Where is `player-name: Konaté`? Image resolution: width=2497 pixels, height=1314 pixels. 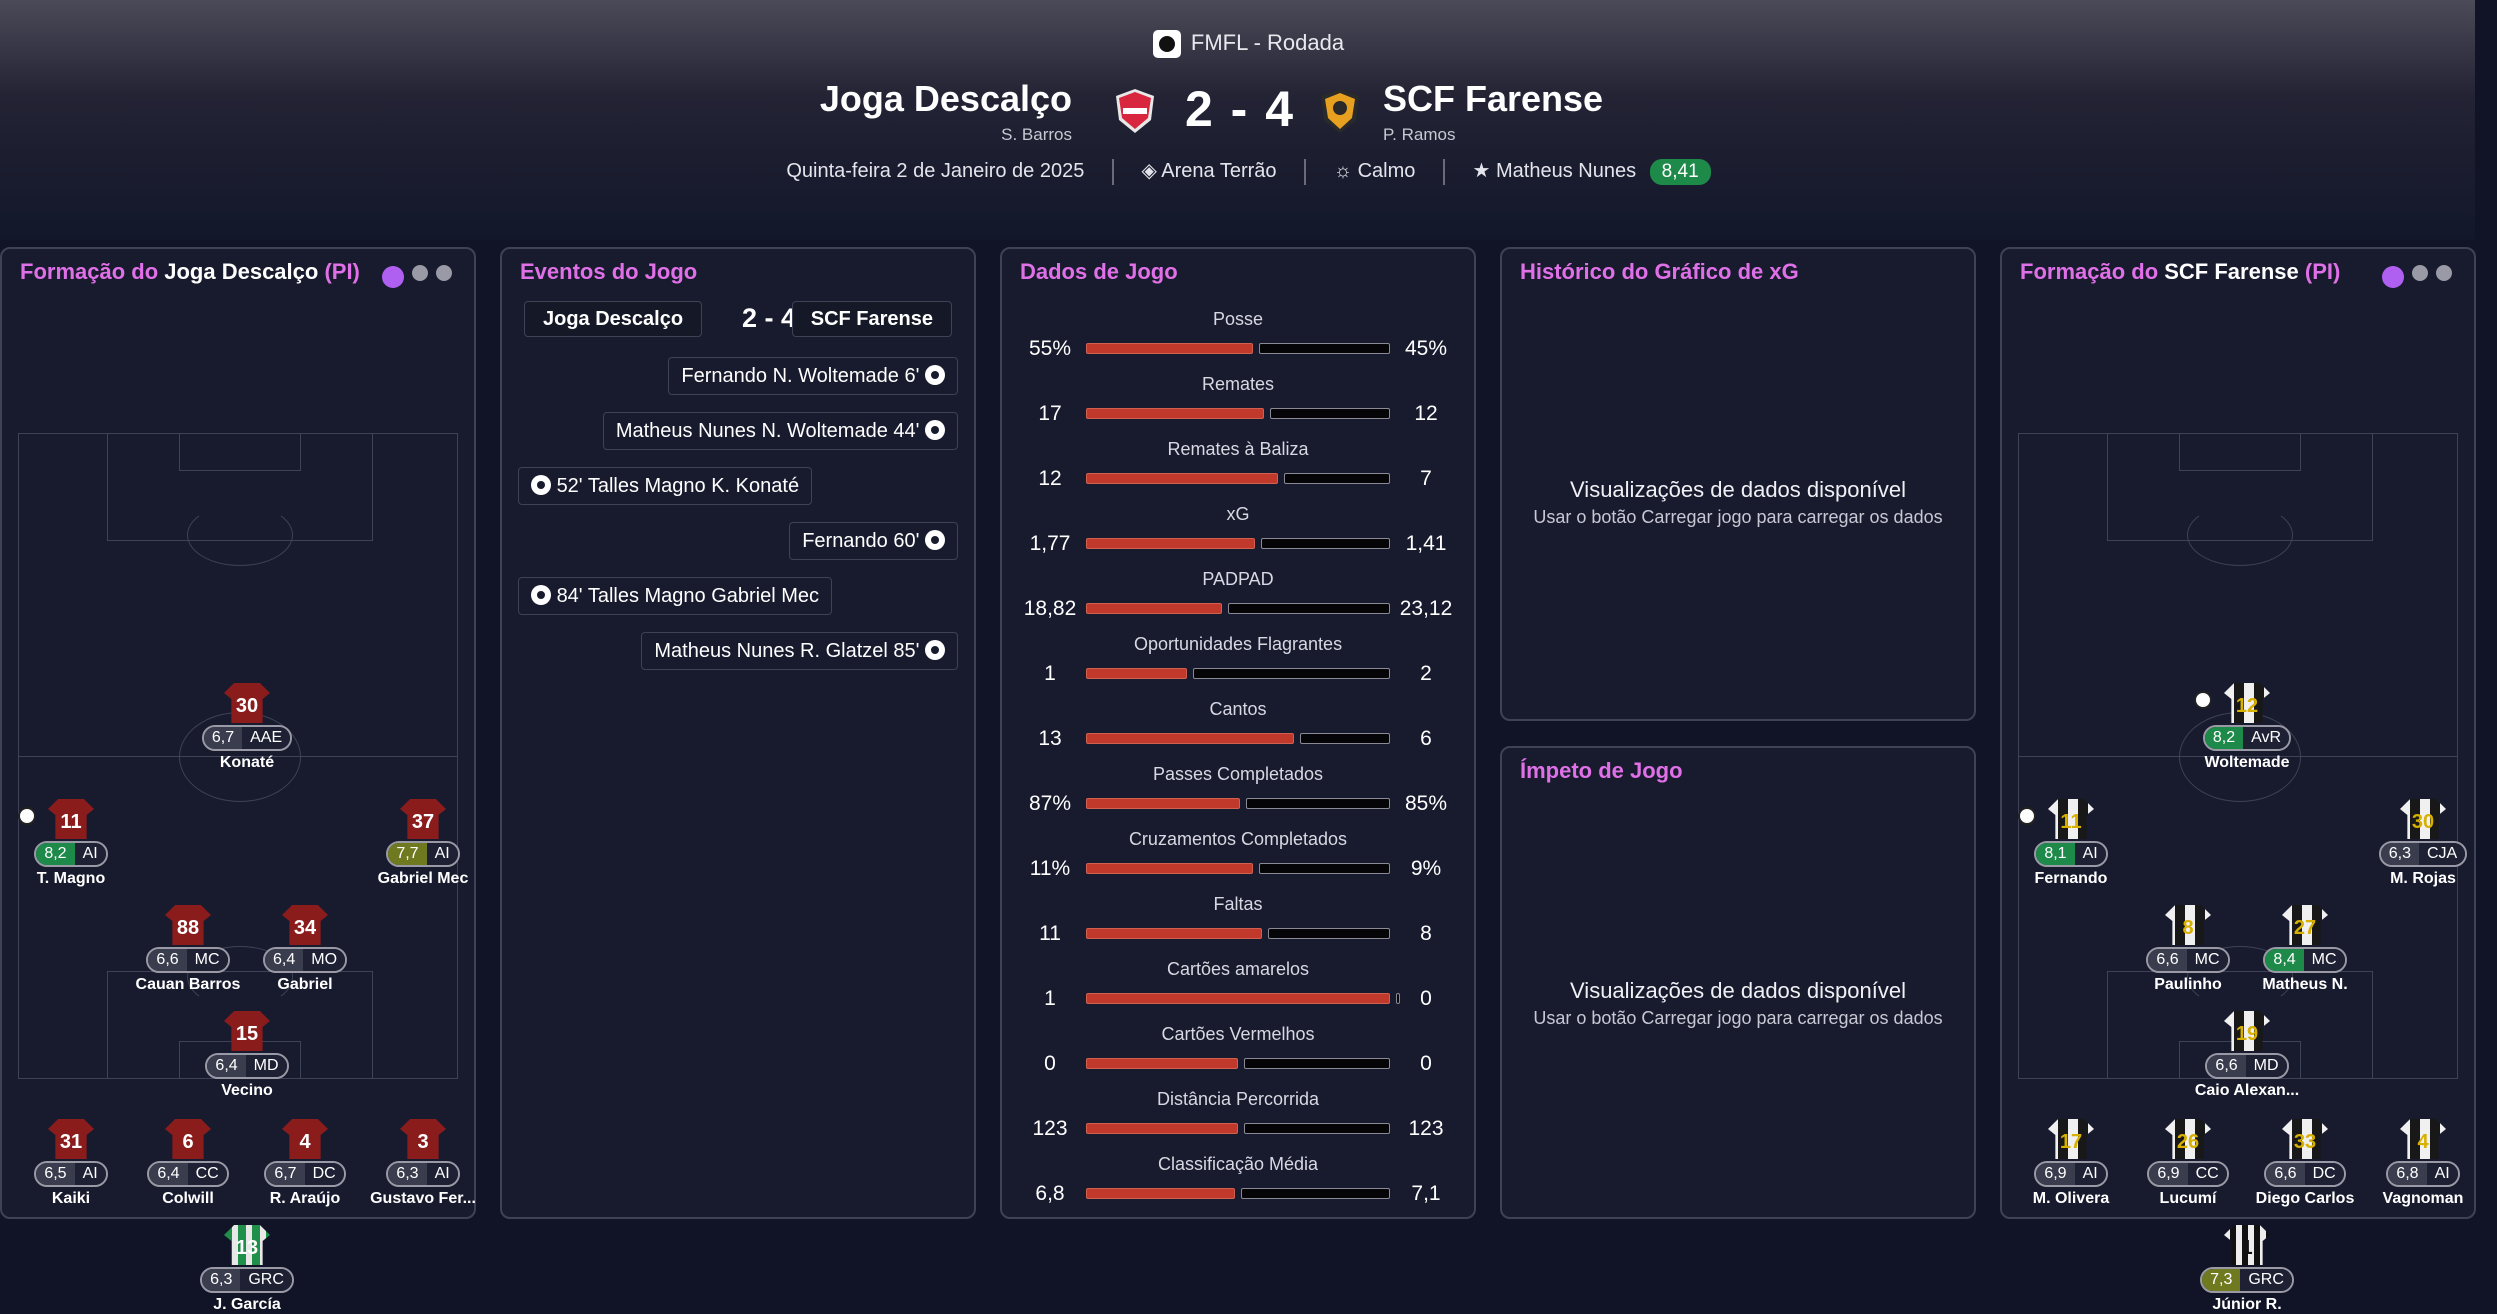 player-name: Konaté is located at coordinates (247, 763).